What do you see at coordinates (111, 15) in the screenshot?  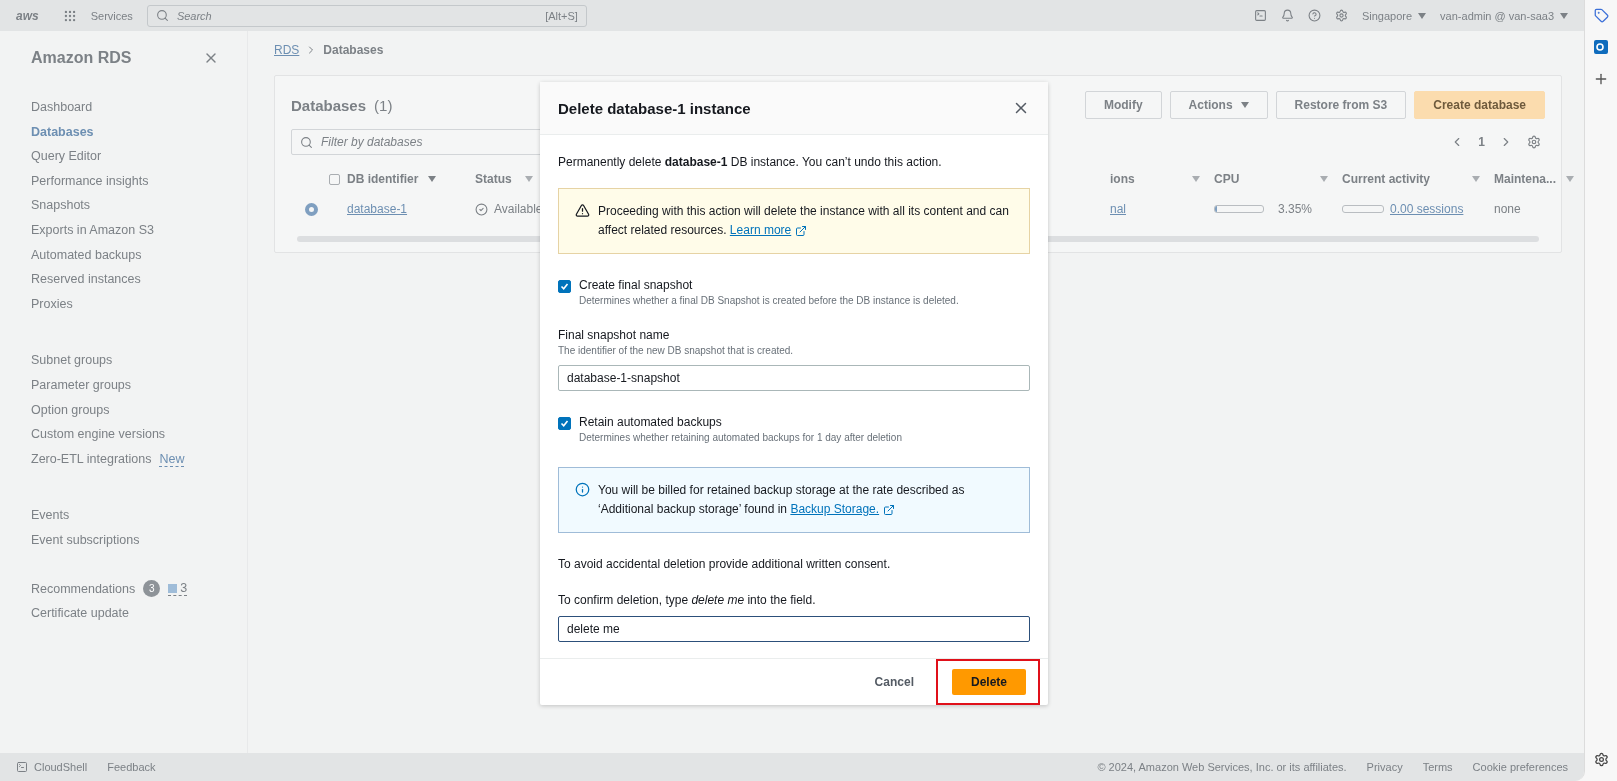 I see `services-menu: Services` at bounding box center [111, 15].